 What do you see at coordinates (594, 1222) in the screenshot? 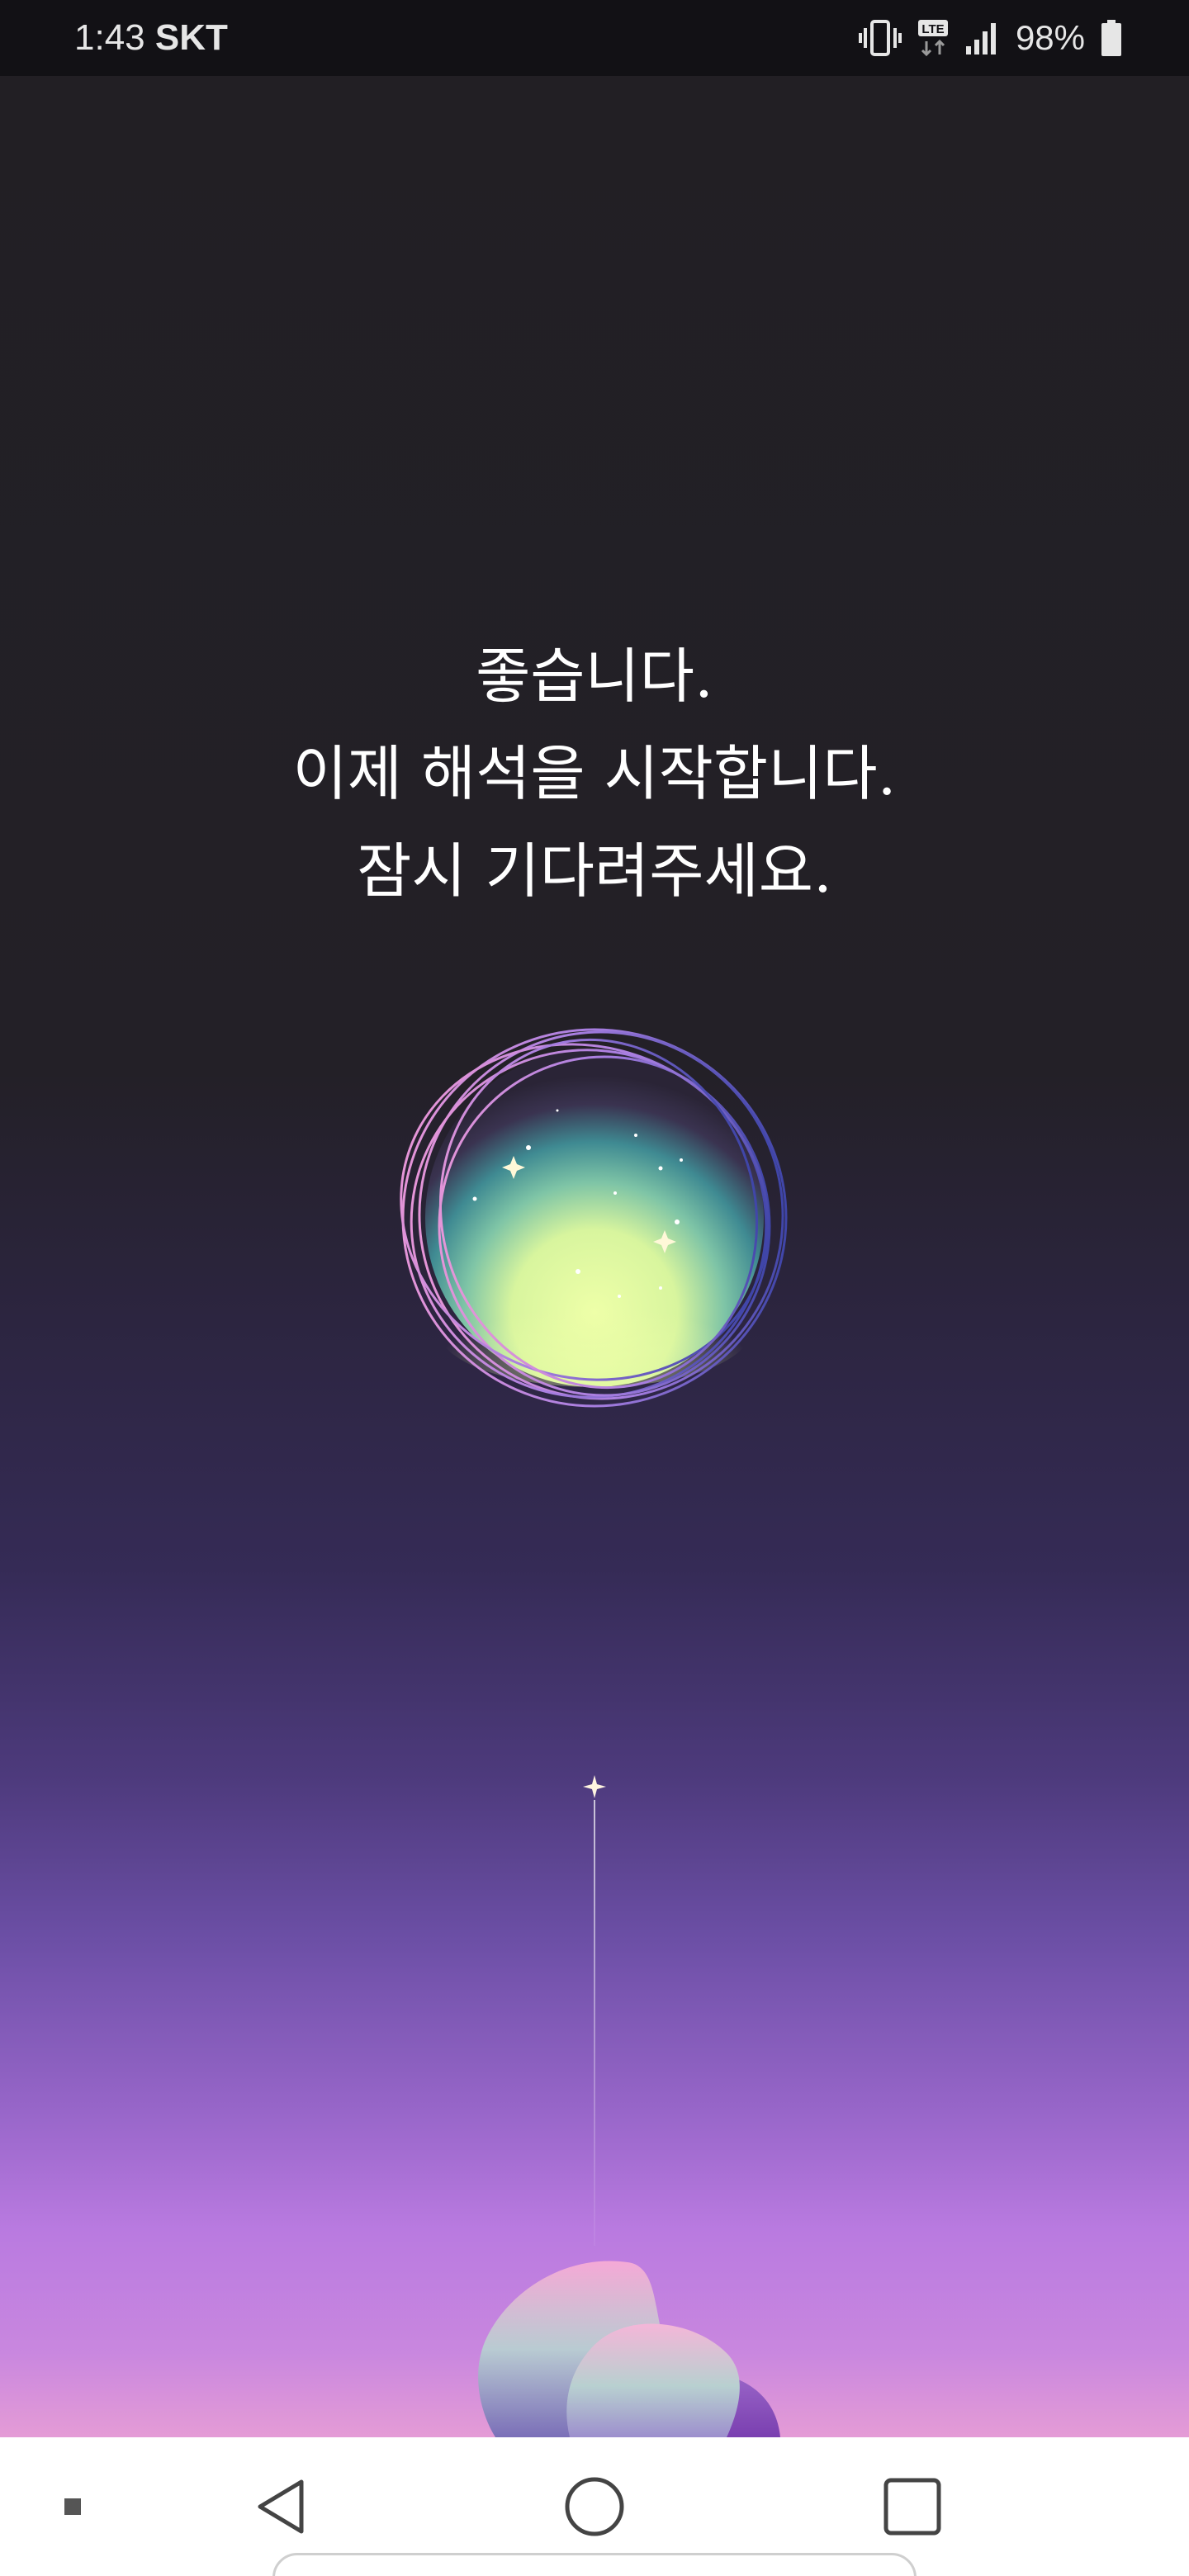
I see `dream-orb-icon` at bounding box center [594, 1222].